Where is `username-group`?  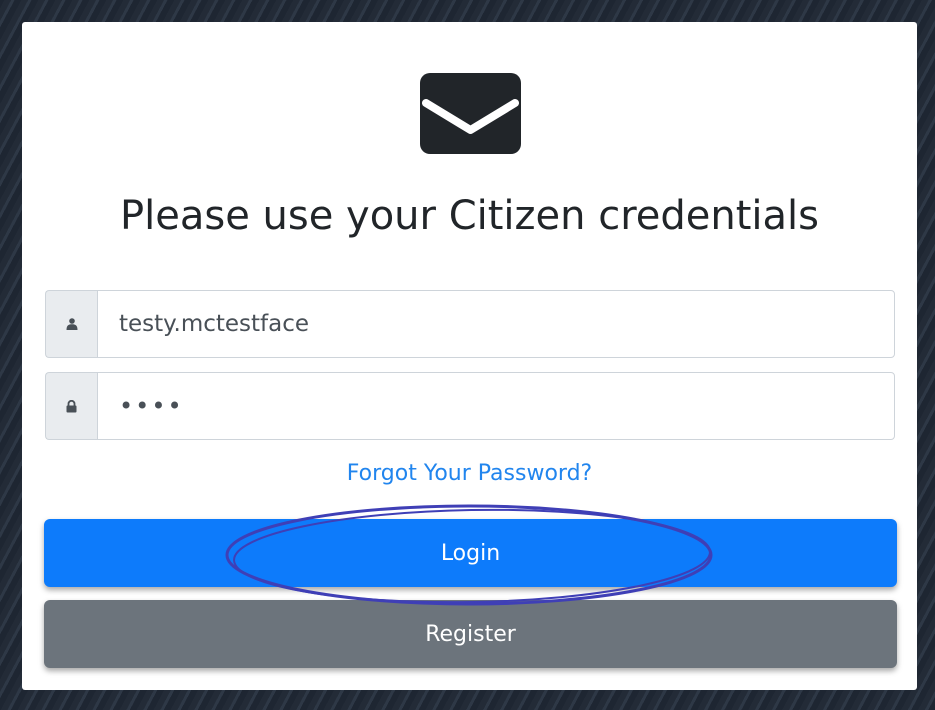
username-group is located at coordinates (470, 324).